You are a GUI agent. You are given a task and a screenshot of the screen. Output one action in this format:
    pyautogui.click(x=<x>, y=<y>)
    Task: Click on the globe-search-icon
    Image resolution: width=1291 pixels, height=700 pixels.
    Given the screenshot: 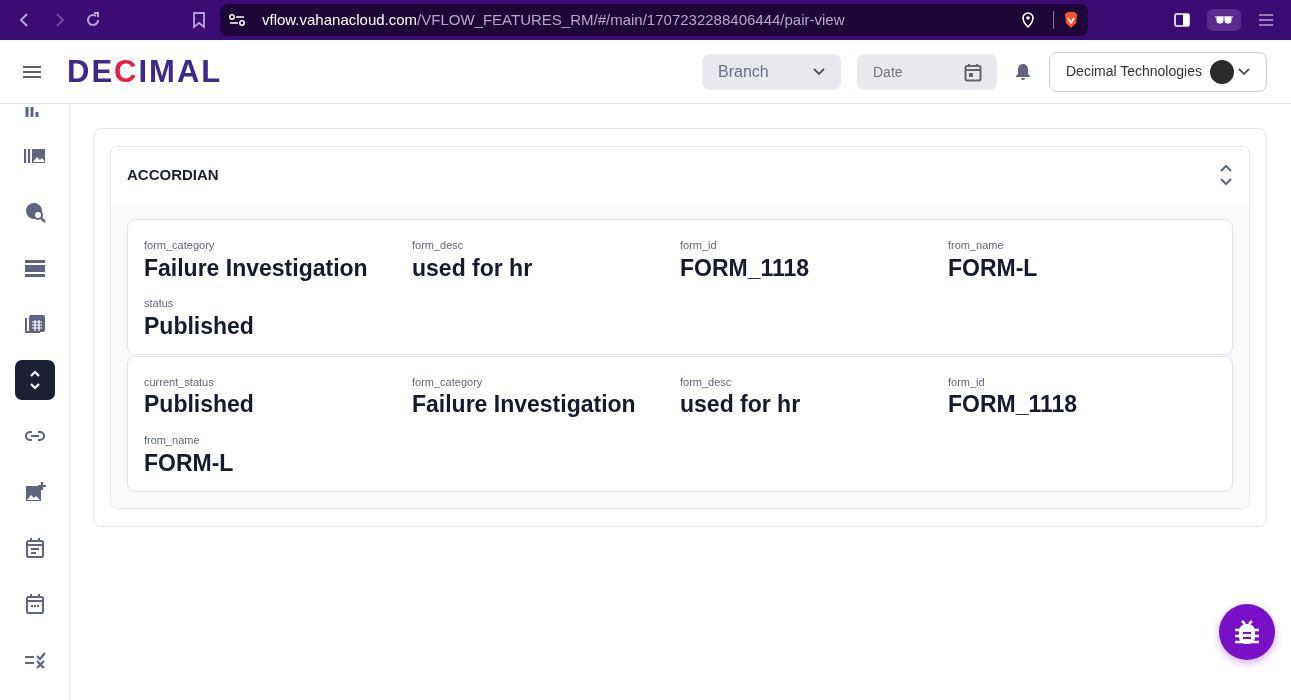 What is the action you would take?
    pyautogui.click(x=34, y=212)
    